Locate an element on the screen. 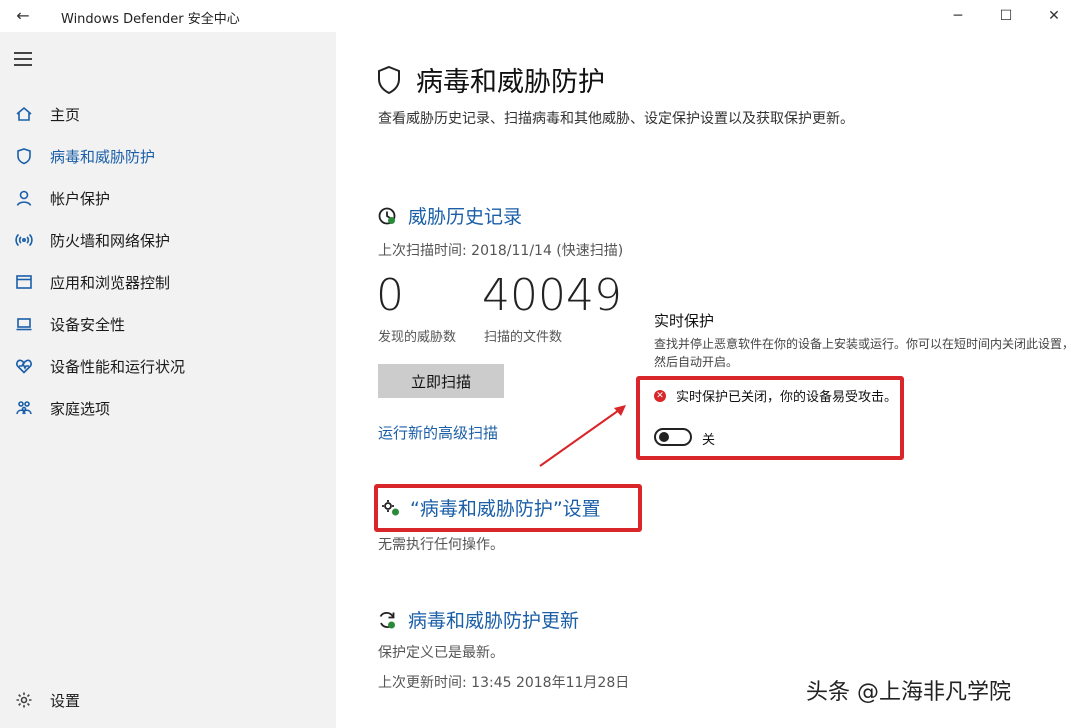 The image size is (1080, 728). shield-outline-icon is located at coordinates (389, 79).